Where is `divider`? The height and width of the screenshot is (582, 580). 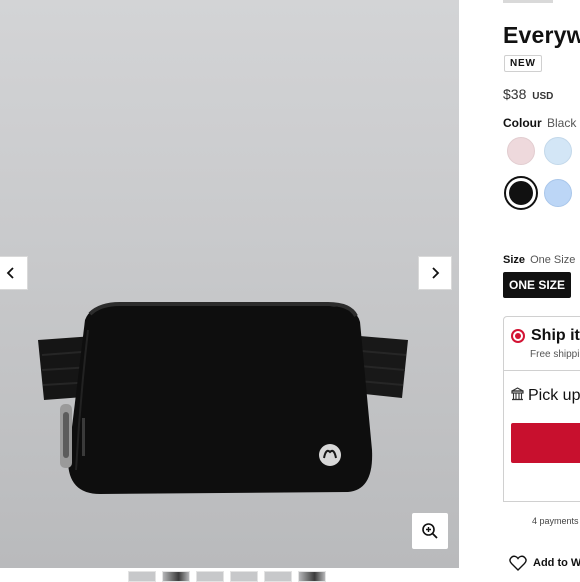 divider is located at coordinates (528, 1).